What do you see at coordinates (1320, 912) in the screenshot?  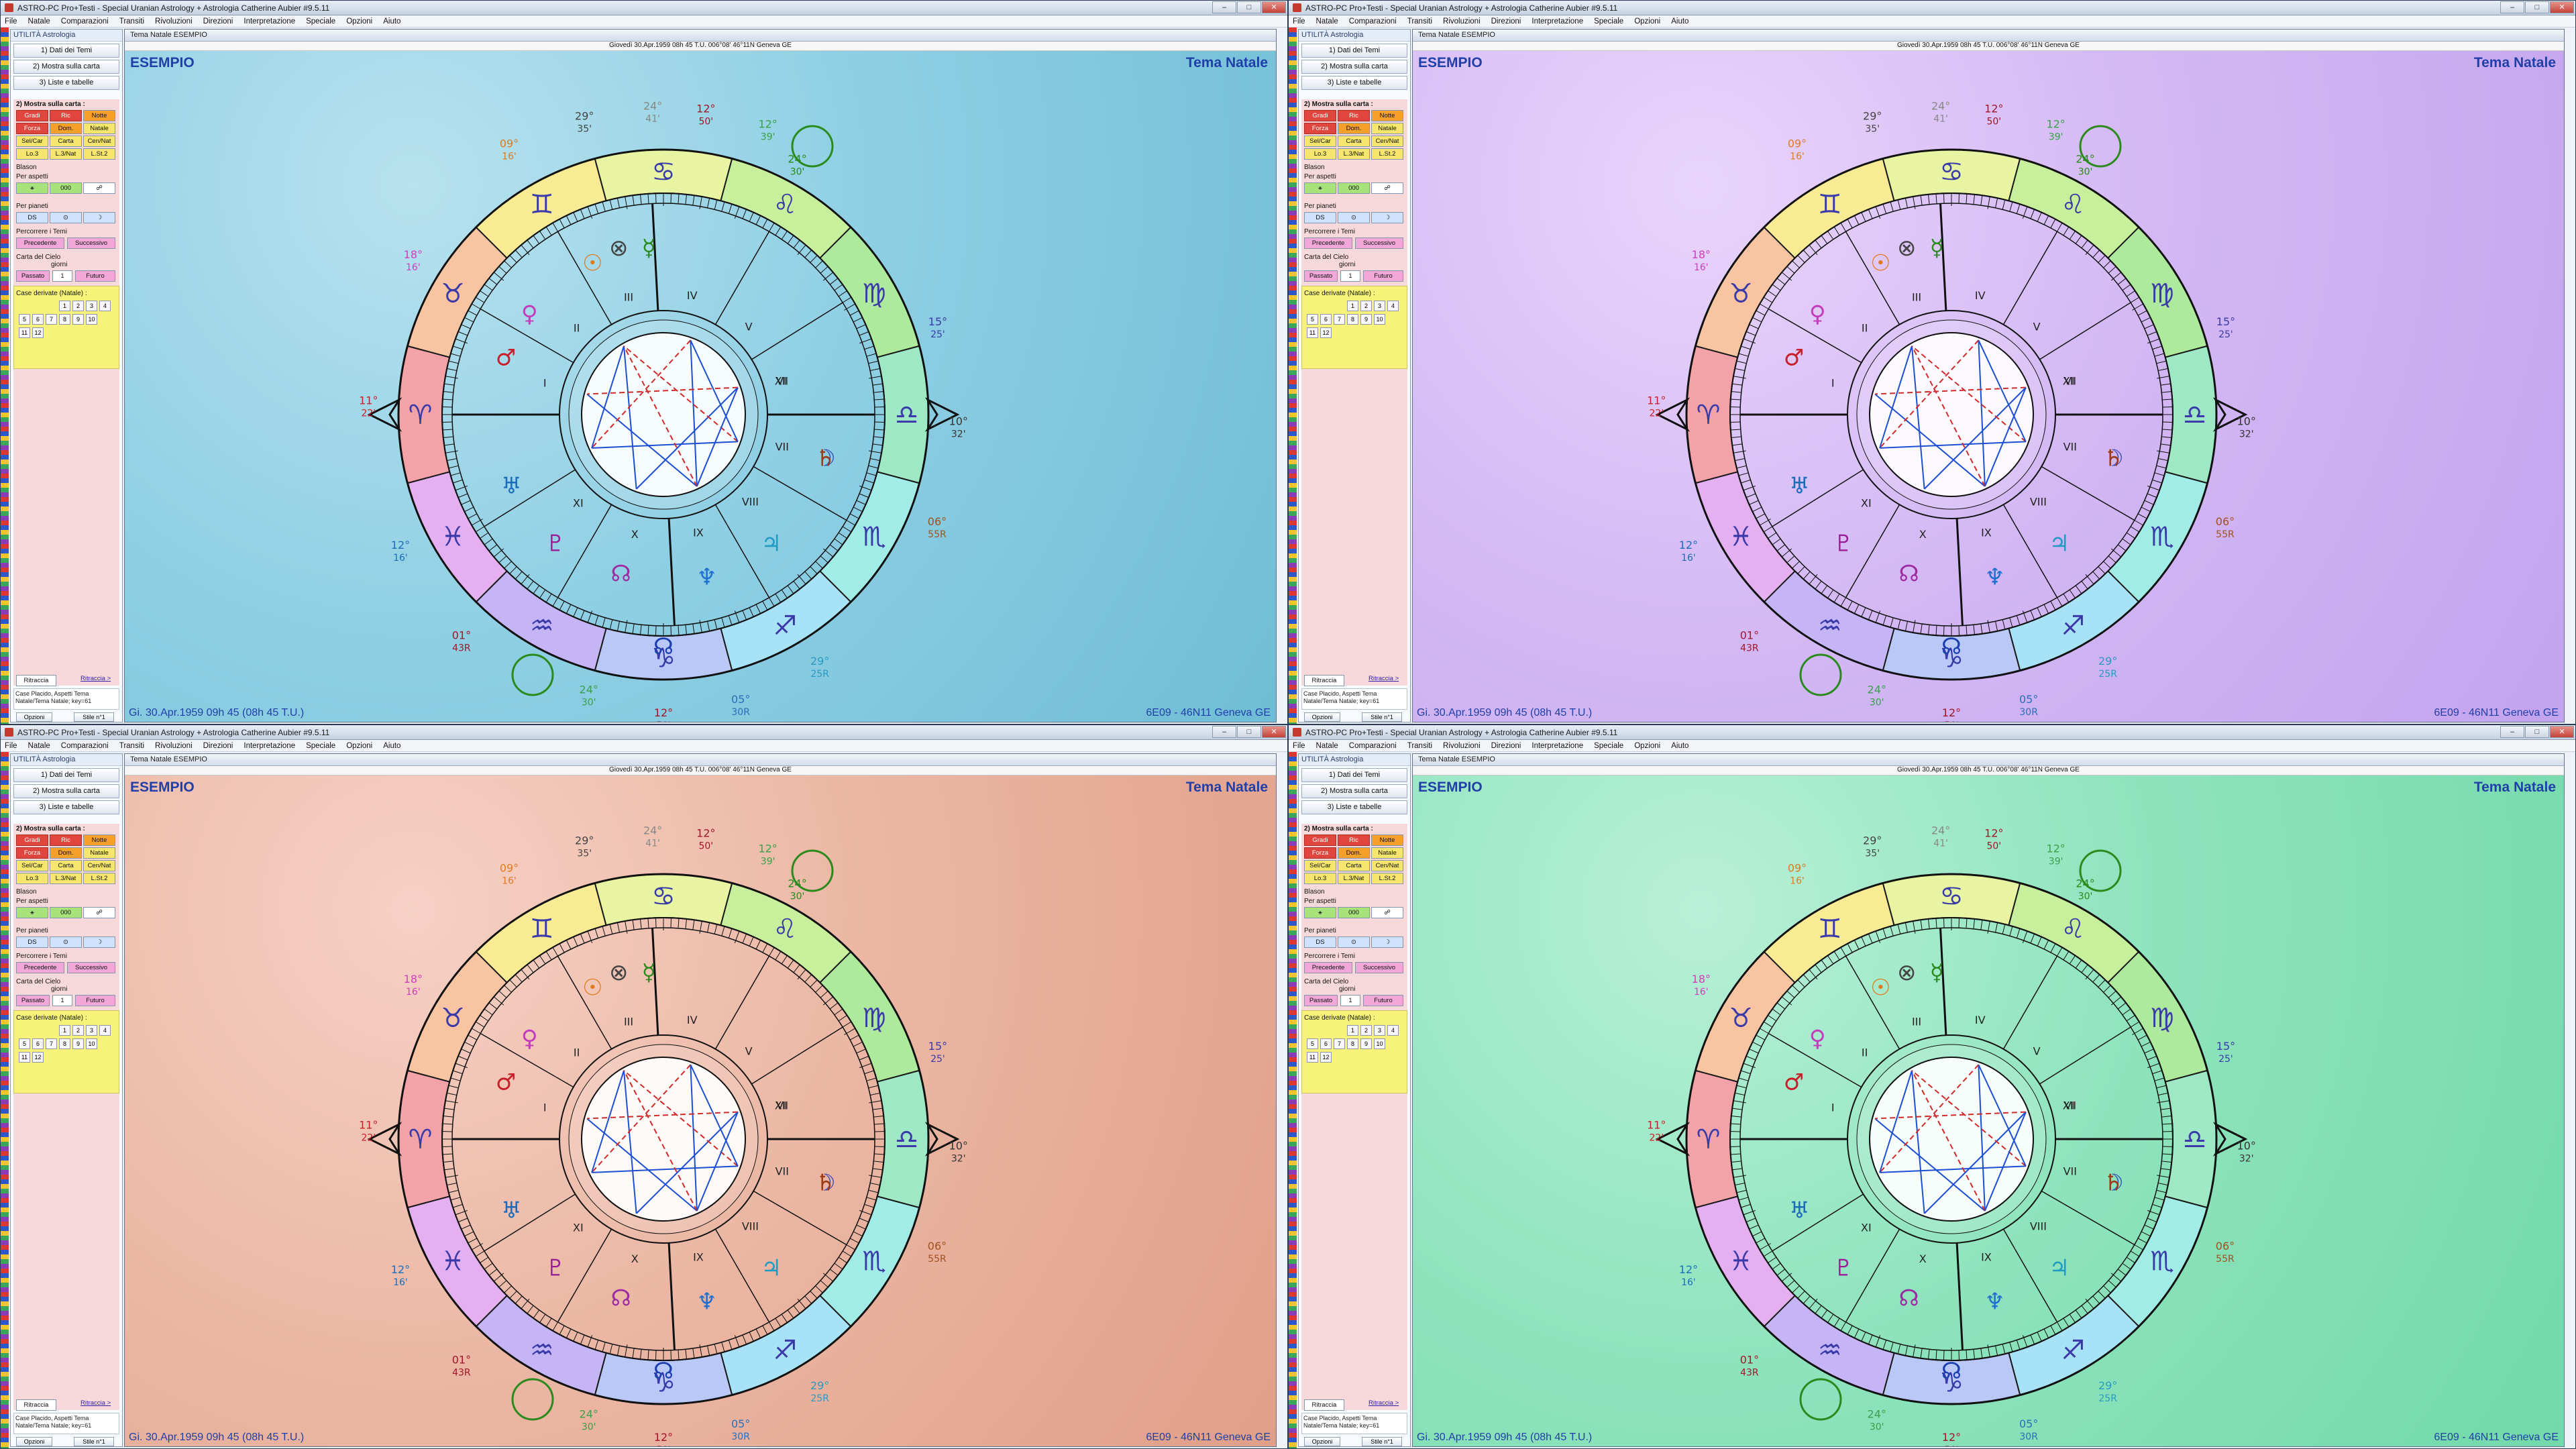 I see `aspect-sextile-button: ⚹` at bounding box center [1320, 912].